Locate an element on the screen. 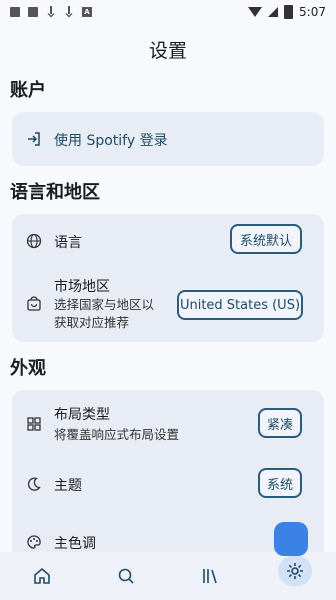 The image size is (336, 600). accent-color-swatch is located at coordinates (291, 539).